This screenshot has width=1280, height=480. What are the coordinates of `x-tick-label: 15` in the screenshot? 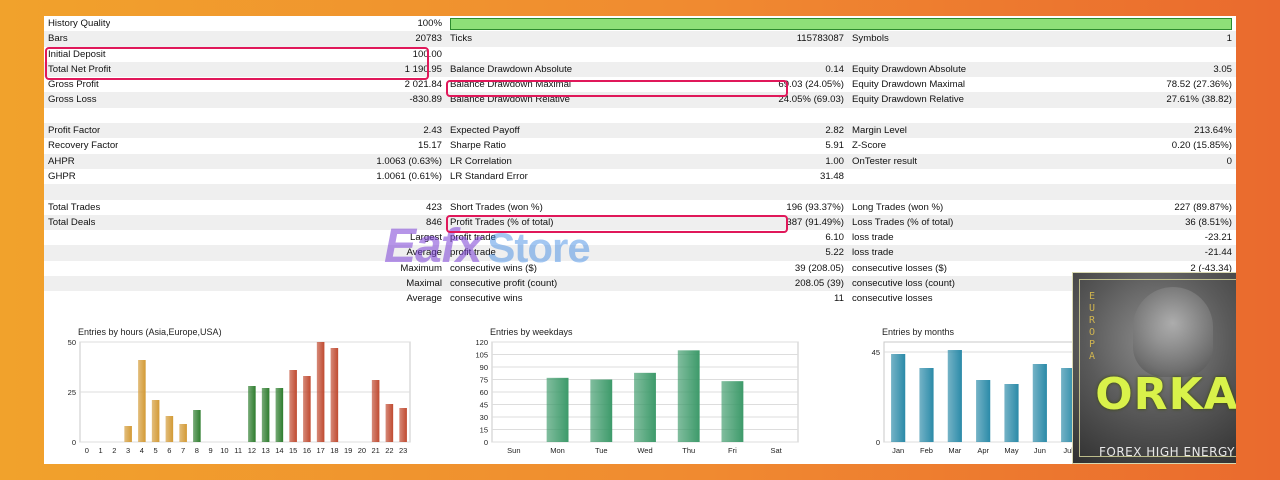 It's located at (293, 450).